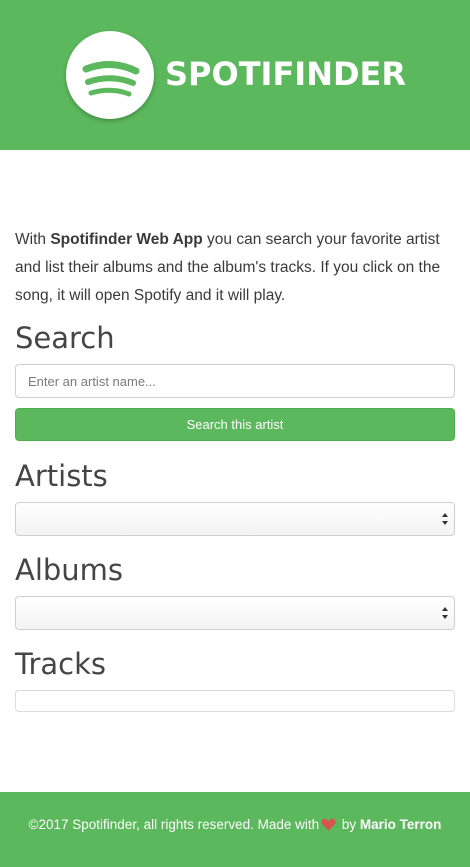 The width and height of the screenshot is (470, 867). Describe the element at coordinates (33, 239) in the screenshot. I see `intro-prefix: With` at that location.